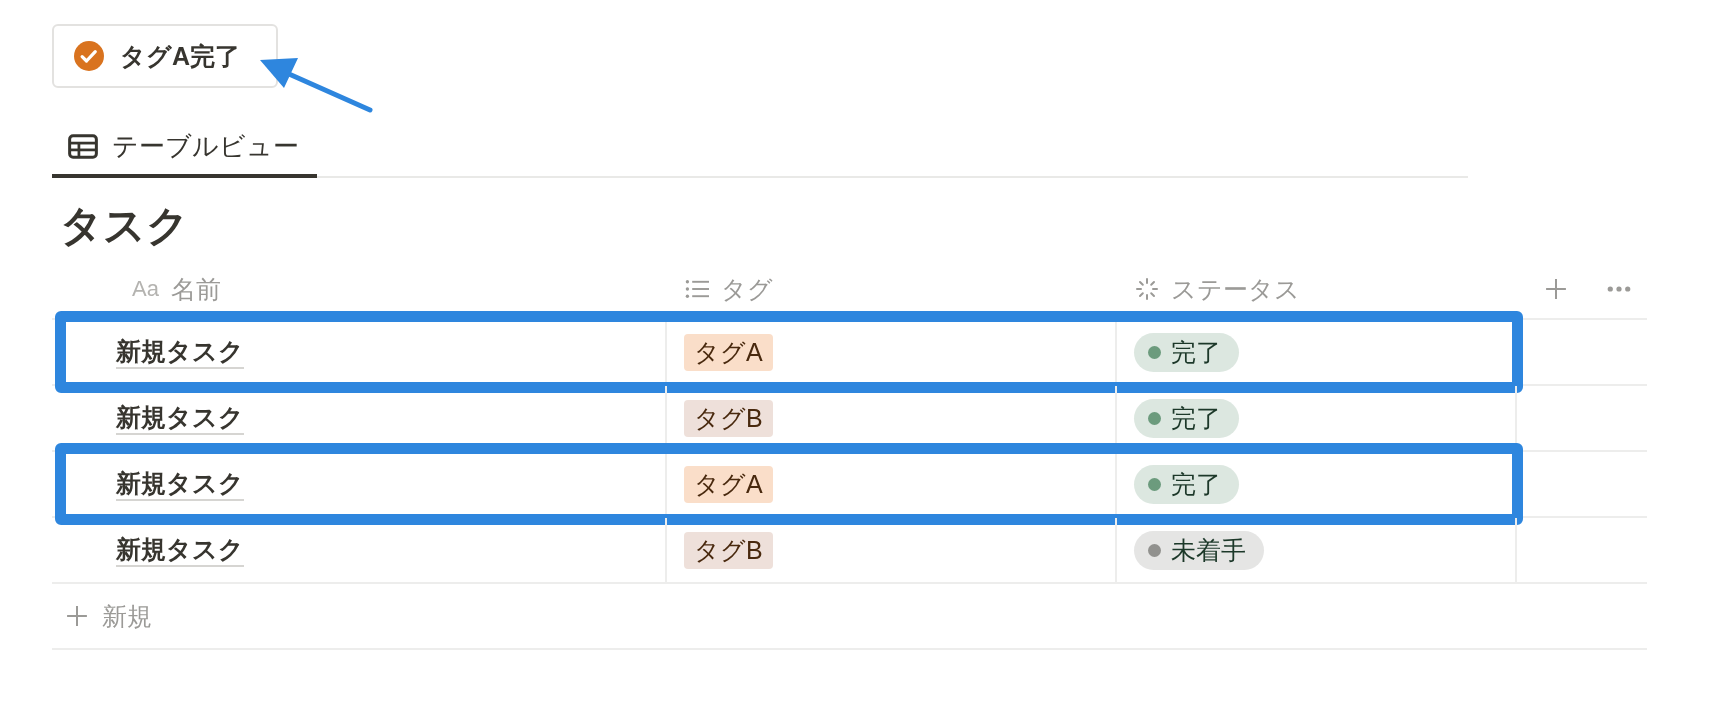  What do you see at coordinates (1147, 289) in the screenshot?
I see `status-icon` at bounding box center [1147, 289].